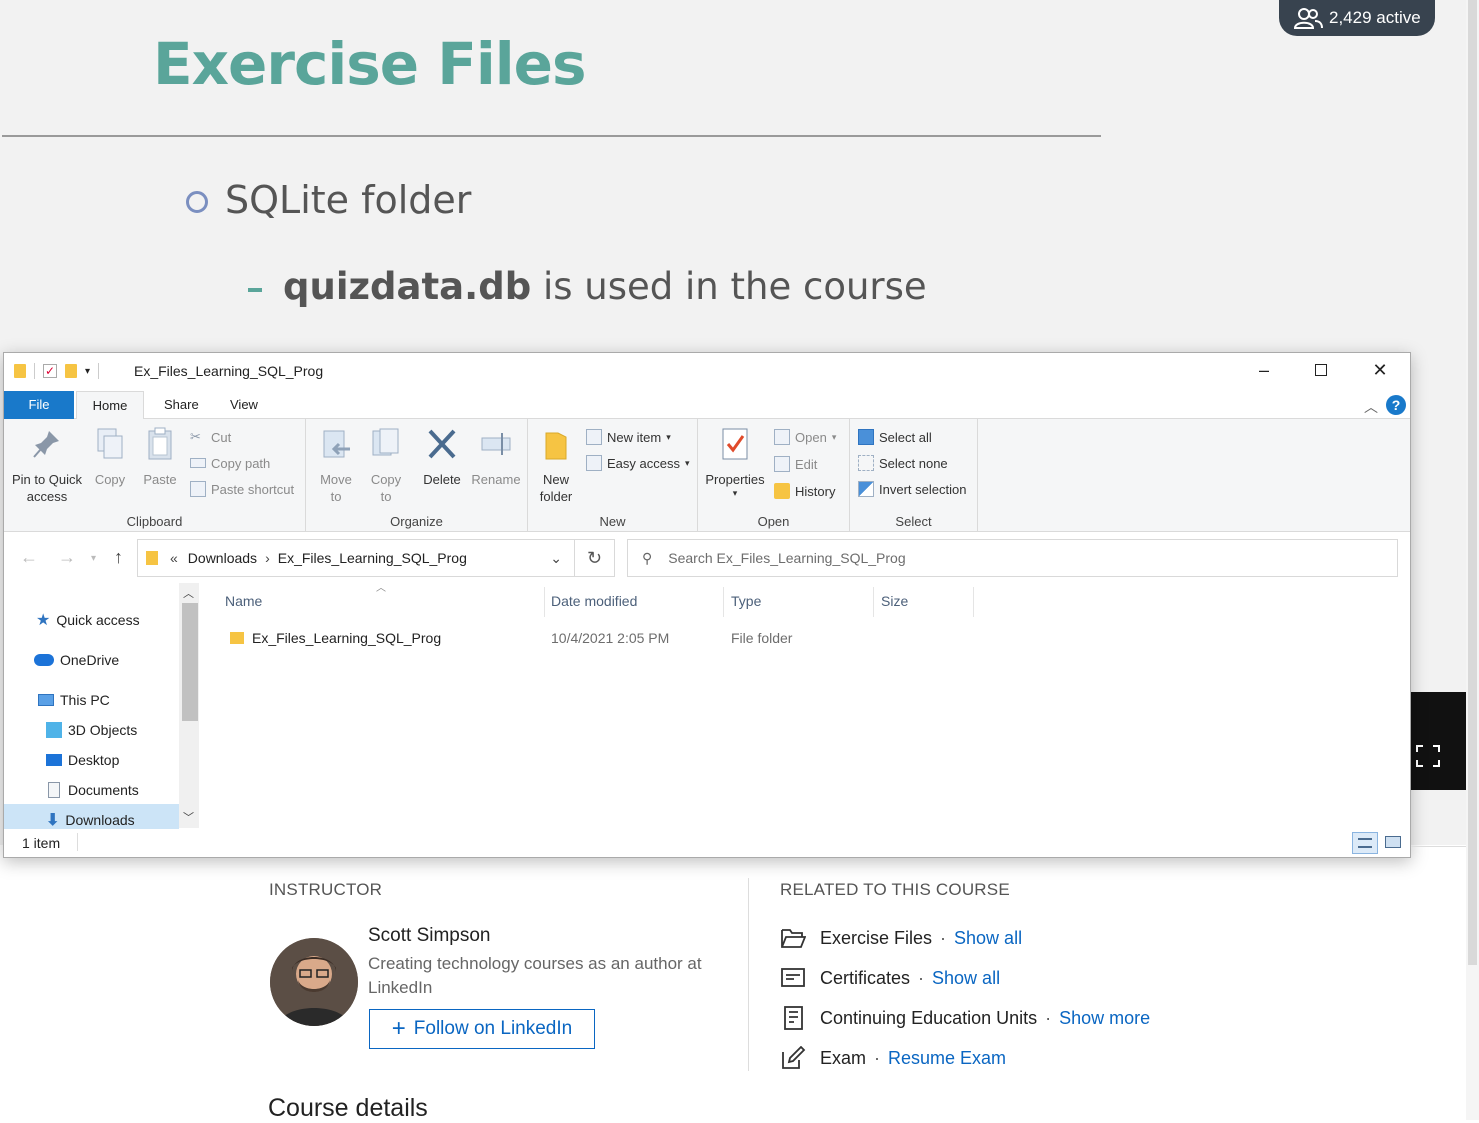  I want to click on breadcrumb-downloads: Downloads, so click(222, 558).